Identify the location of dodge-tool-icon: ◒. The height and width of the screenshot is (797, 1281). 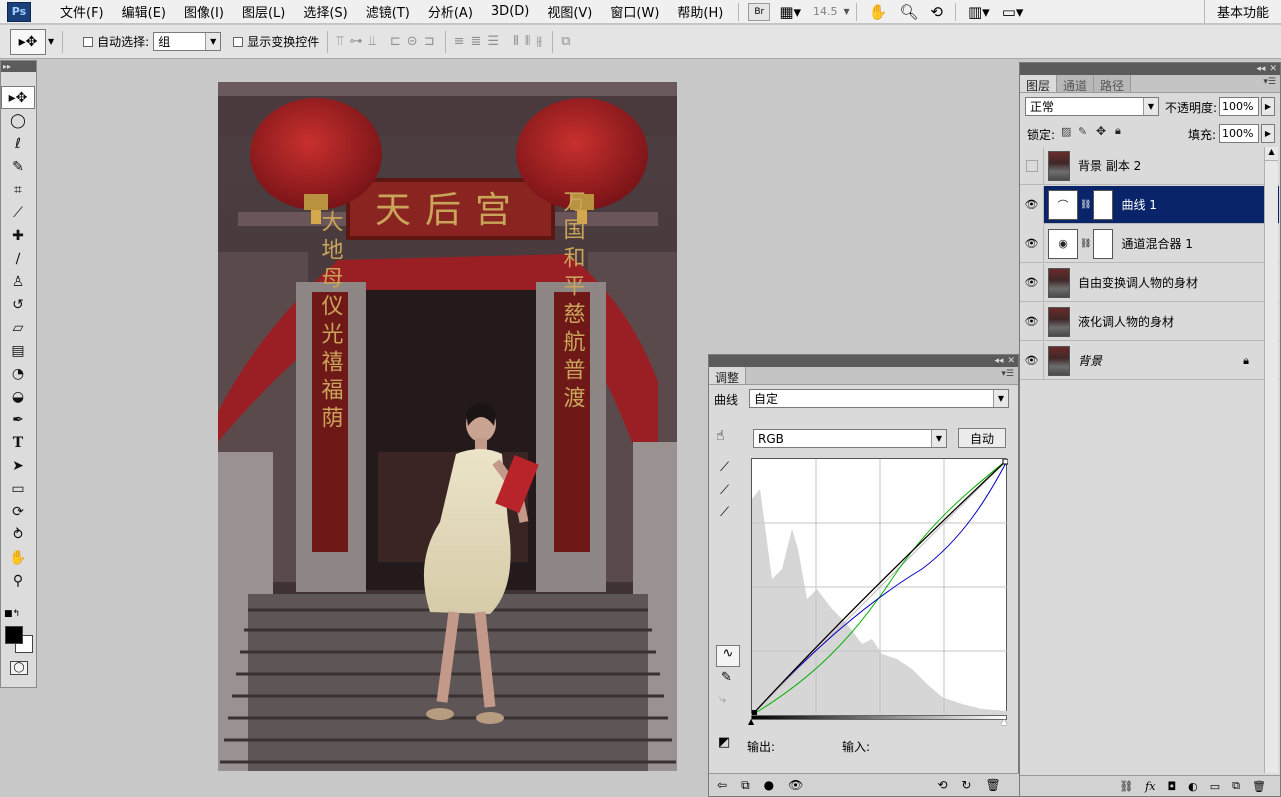
(18, 396).